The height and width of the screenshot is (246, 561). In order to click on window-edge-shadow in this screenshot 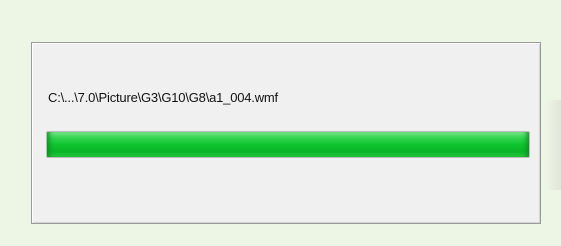, I will do `click(554, 145)`.